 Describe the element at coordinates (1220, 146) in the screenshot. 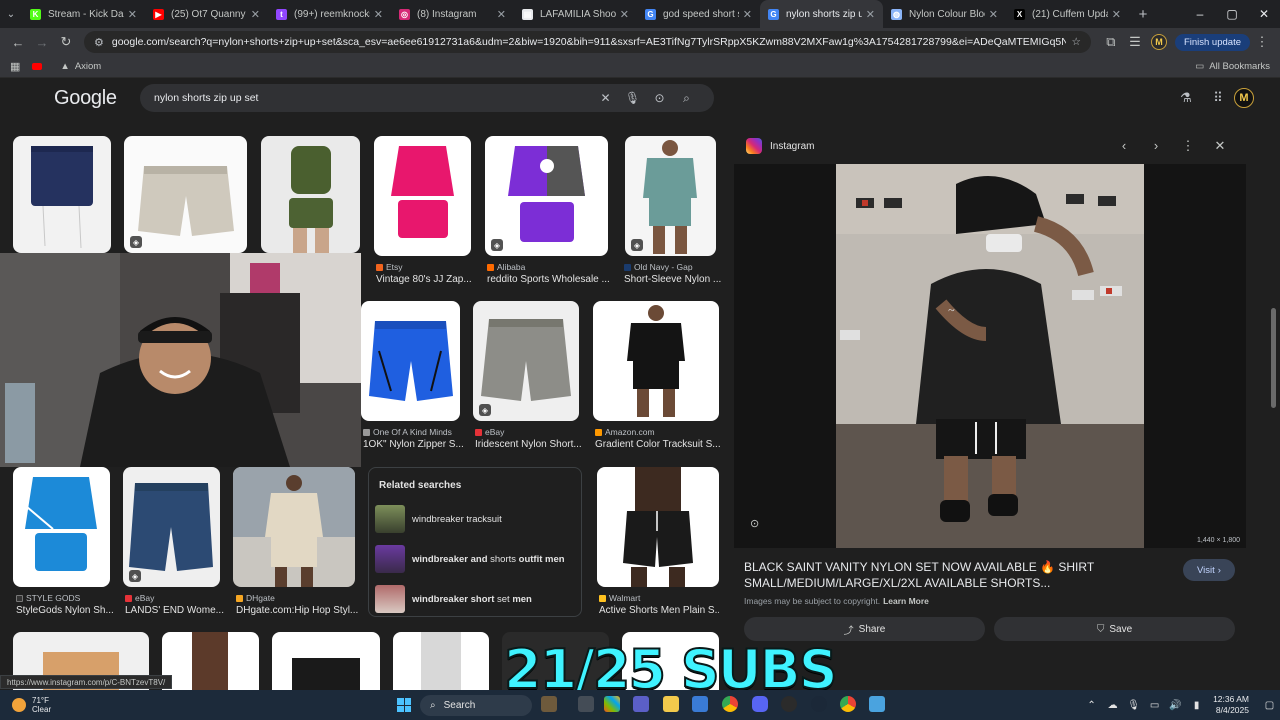

I see `close-panel-icon: ✕` at that location.